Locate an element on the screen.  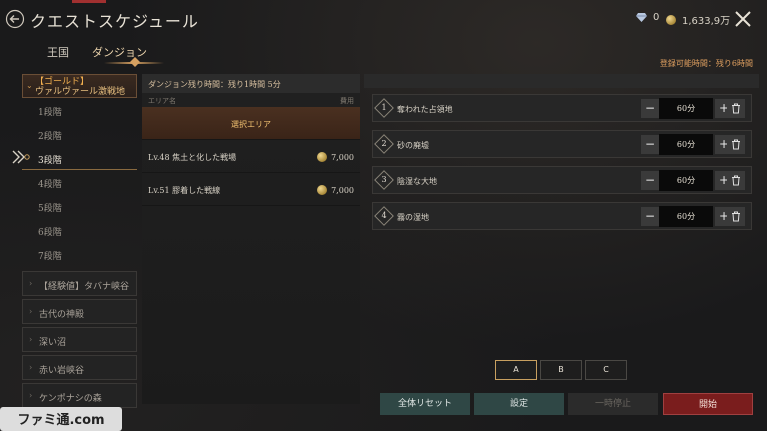
category-gold-varvar: ⌄ 【ゴールド】 ヴァルヴァール激戦地 is located at coordinates (79, 86).